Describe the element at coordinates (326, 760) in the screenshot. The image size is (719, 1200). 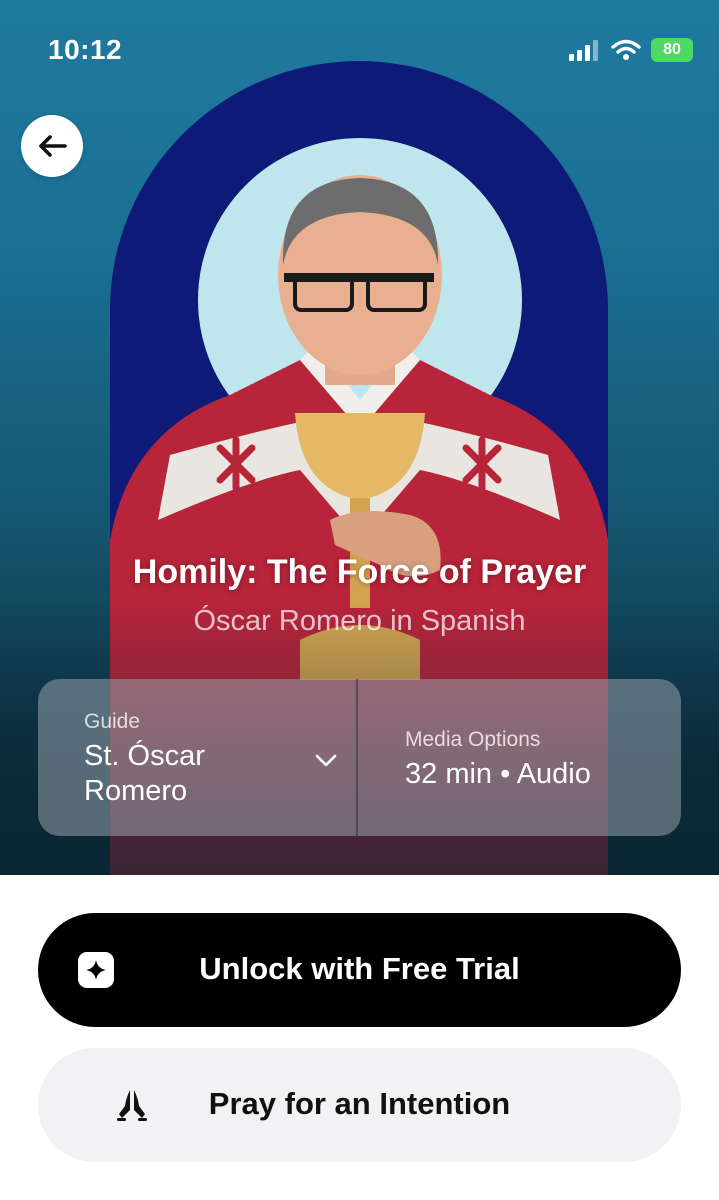
I see `chevron-down-icon` at that location.